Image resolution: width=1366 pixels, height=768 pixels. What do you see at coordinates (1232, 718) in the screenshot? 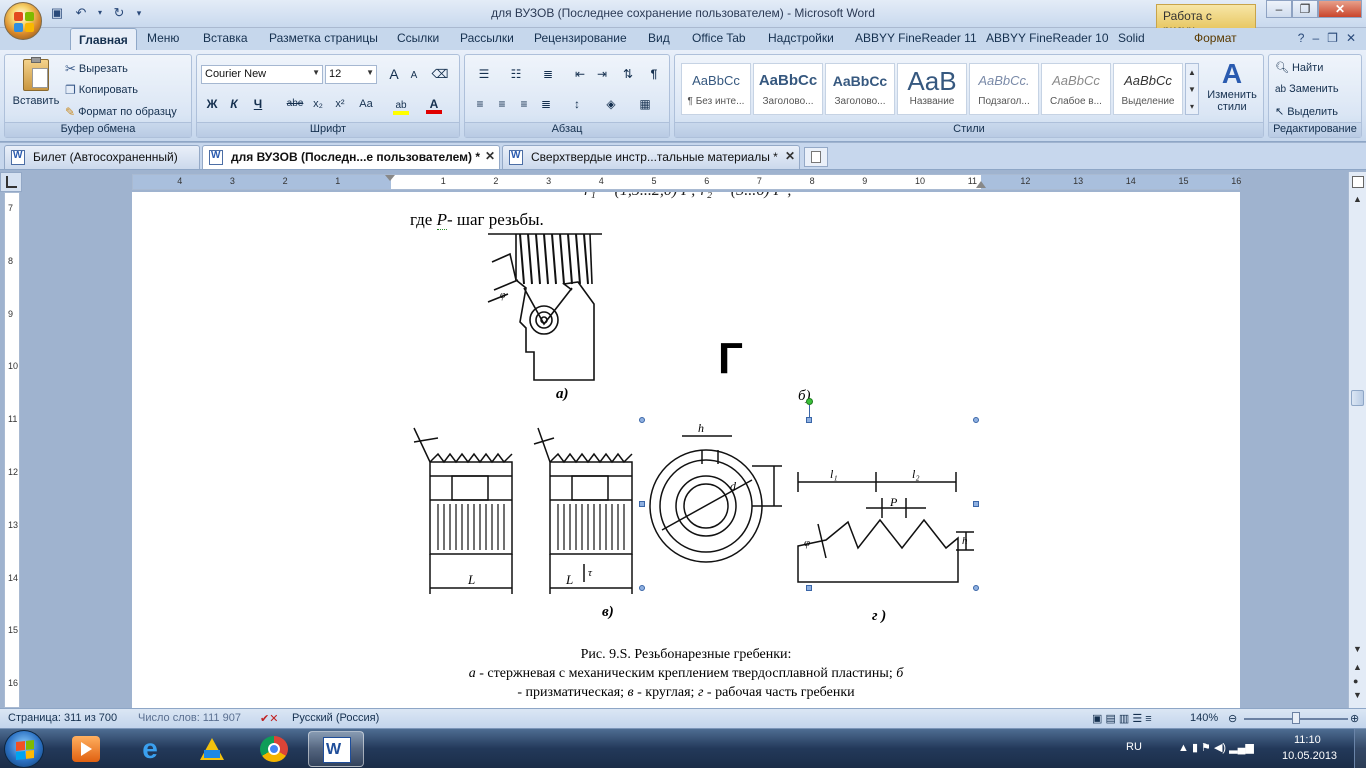
I see `zoom-out-icon: ⊖` at bounding box center [1232, 718].